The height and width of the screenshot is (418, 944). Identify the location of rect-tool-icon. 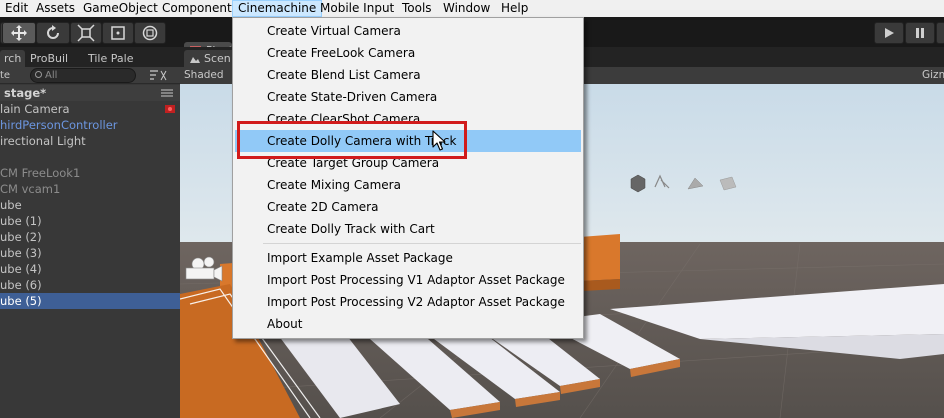
(118, 33).